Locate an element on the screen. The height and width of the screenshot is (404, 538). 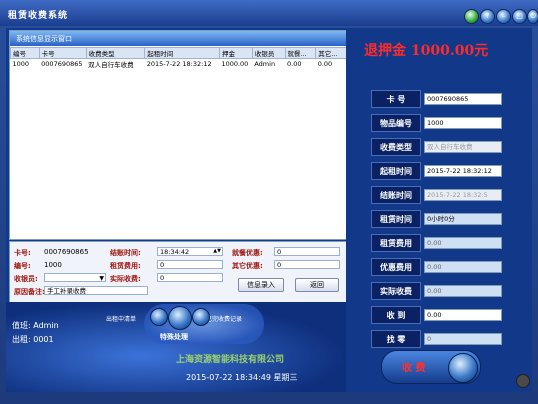
field-label: 收费类型 is located at coordinates (396, 147).